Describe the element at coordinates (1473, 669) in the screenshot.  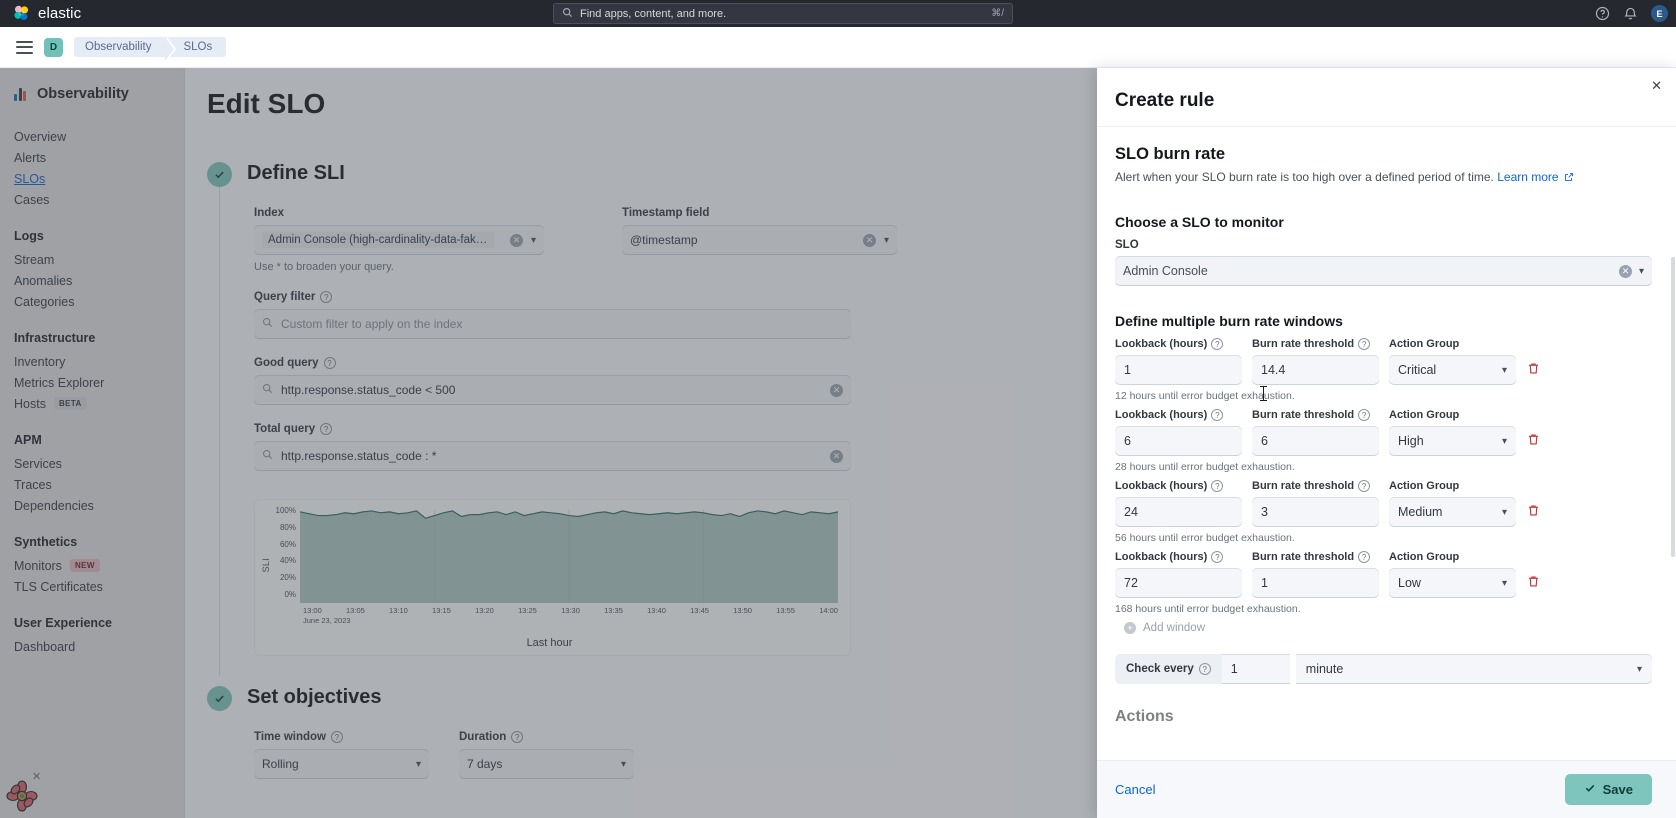
I see `check-every-unit-select: minute ▾` at that location.